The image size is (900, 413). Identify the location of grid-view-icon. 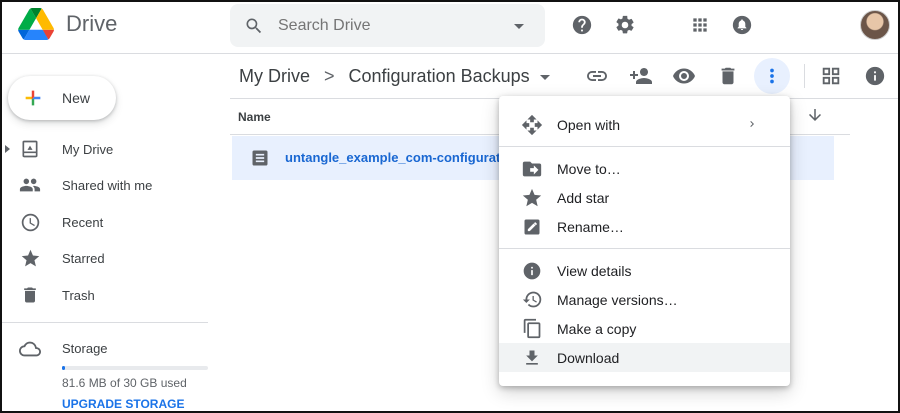
(831, 76).